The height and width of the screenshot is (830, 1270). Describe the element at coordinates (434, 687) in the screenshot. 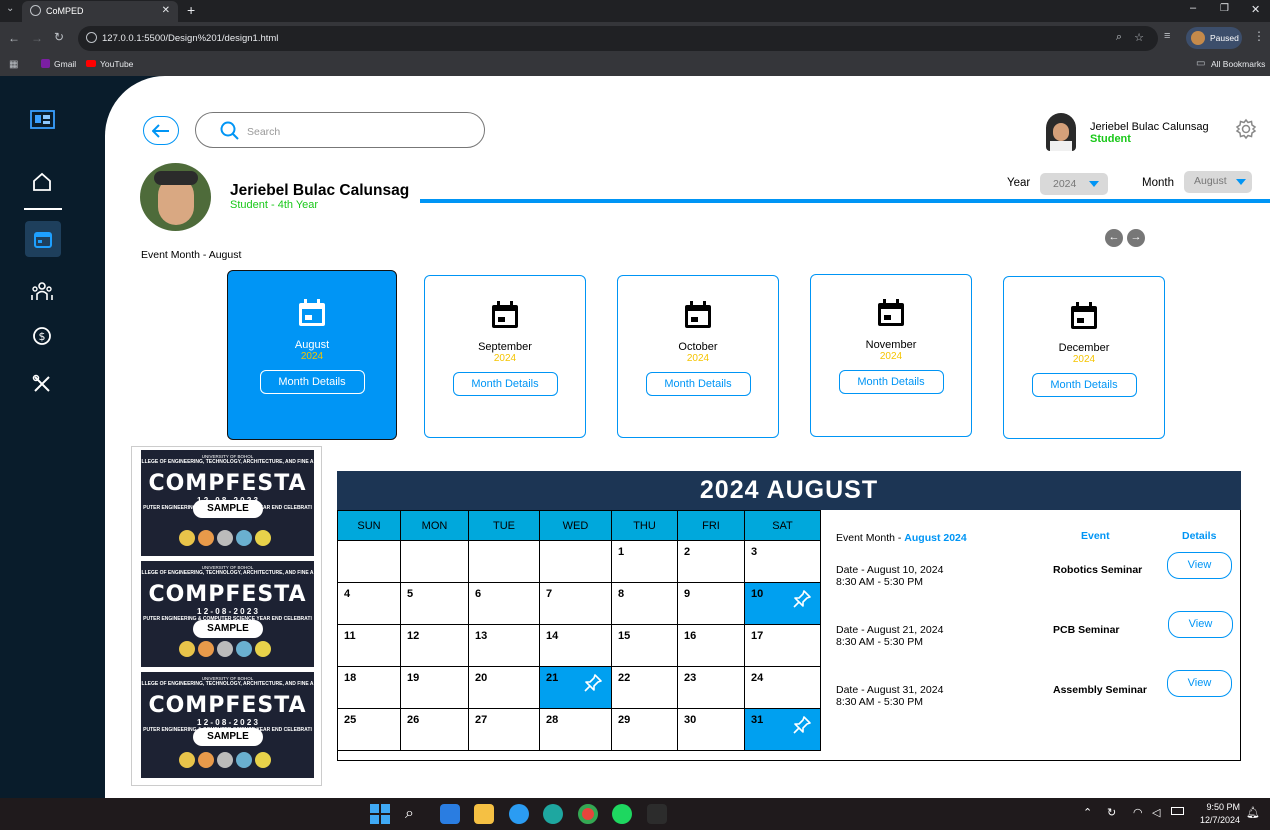

I see `calendar-day-cell: 19` at that location.